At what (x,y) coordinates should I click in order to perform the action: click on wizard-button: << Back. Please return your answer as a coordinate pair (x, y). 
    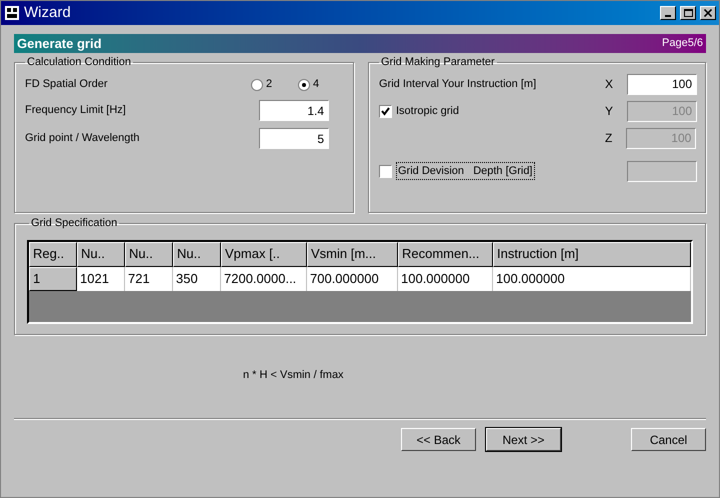
    Looking at the image, I should click on (438, 439).